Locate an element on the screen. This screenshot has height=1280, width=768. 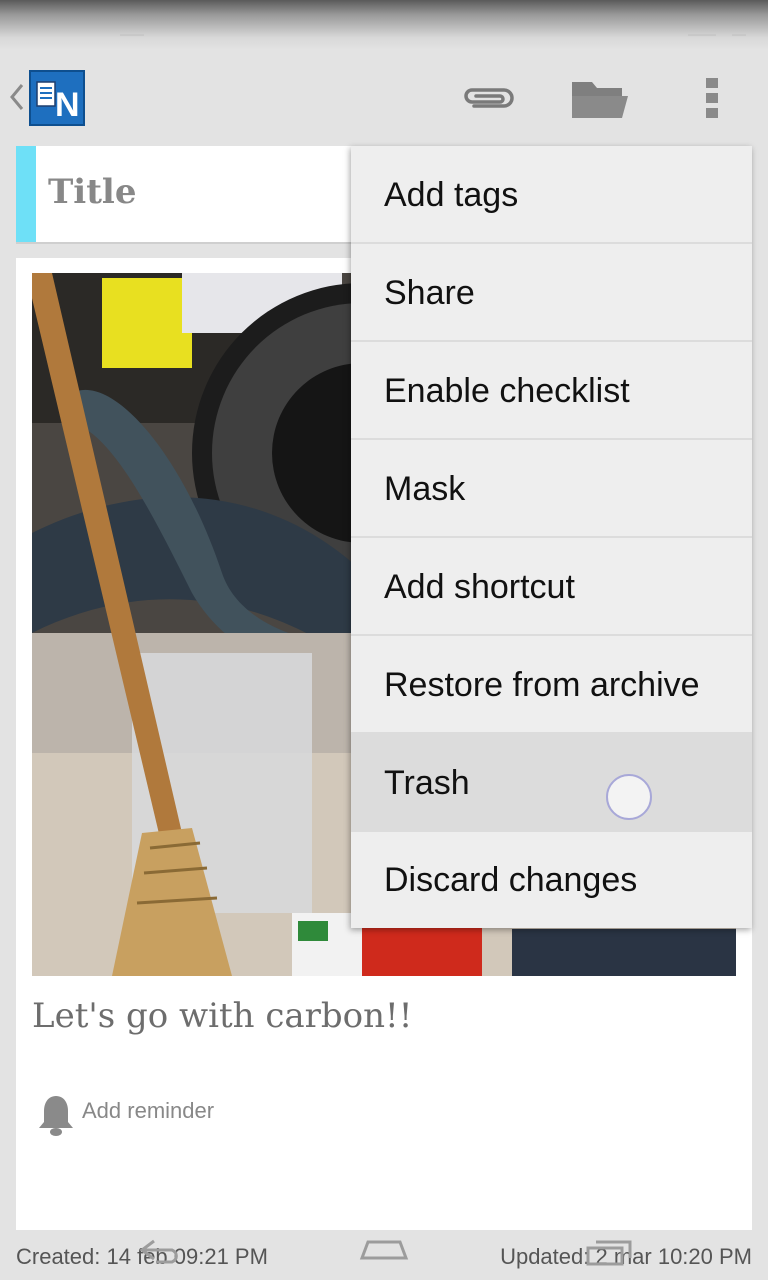
menu-item-label: Add tags is located at coordinates (451, 195).